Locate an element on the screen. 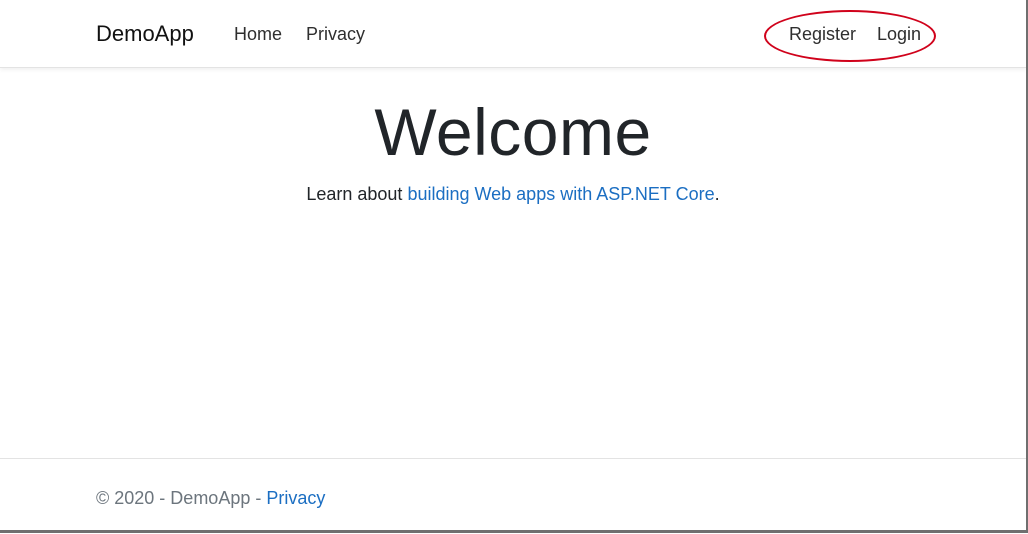 The image size is (1028, 534). nav-register-link: Register is located at coordinates (822, 34).